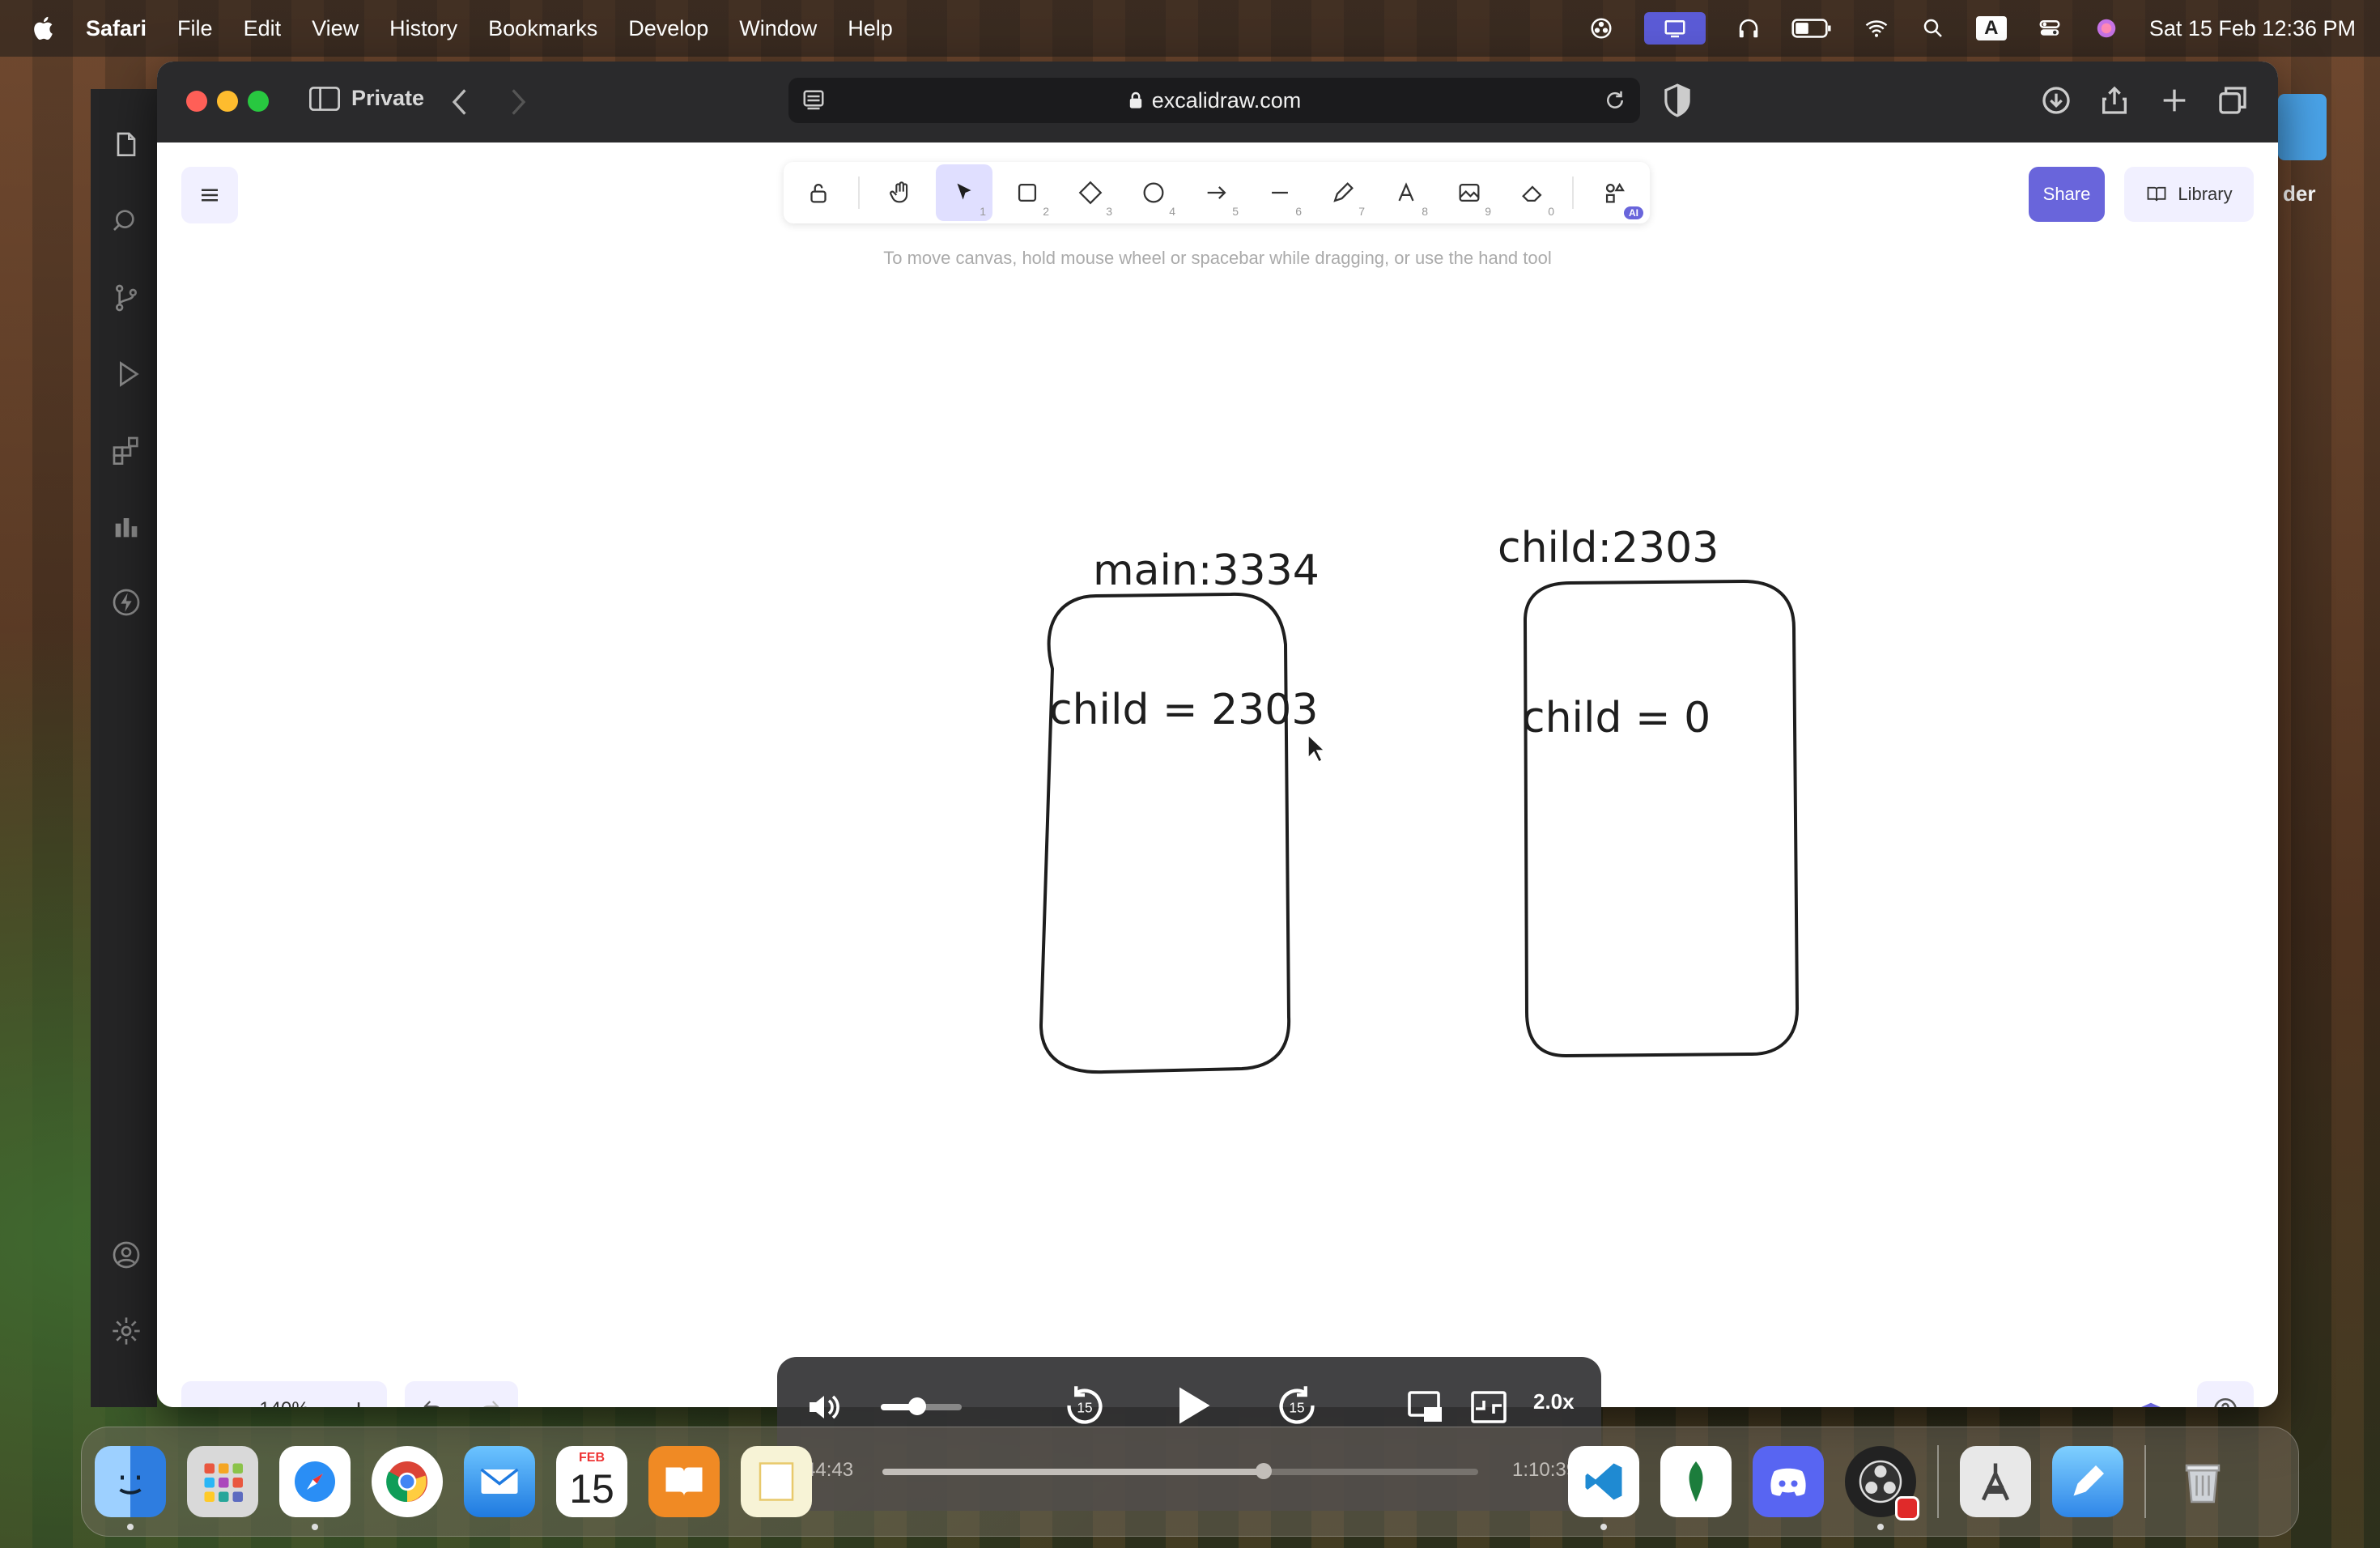  What do you see at coordinates (1608, 548) in the screenshot?
I see `child-process-label: child:2303` at bounding box center [1608, 548].